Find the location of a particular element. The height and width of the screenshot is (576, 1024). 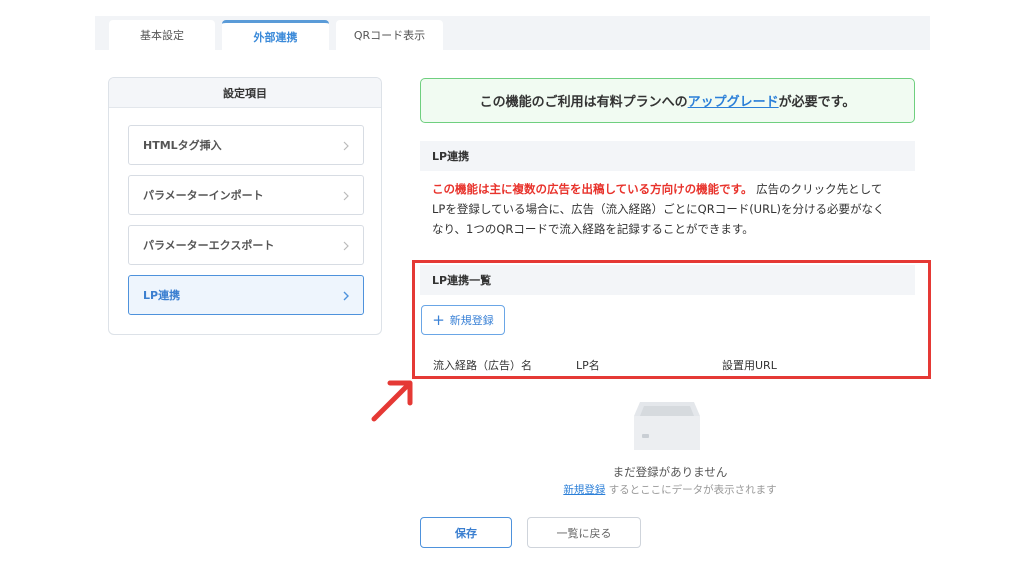

empty-state-suffix: するとここにデータが表示されます is located at coordinates (691, 490).